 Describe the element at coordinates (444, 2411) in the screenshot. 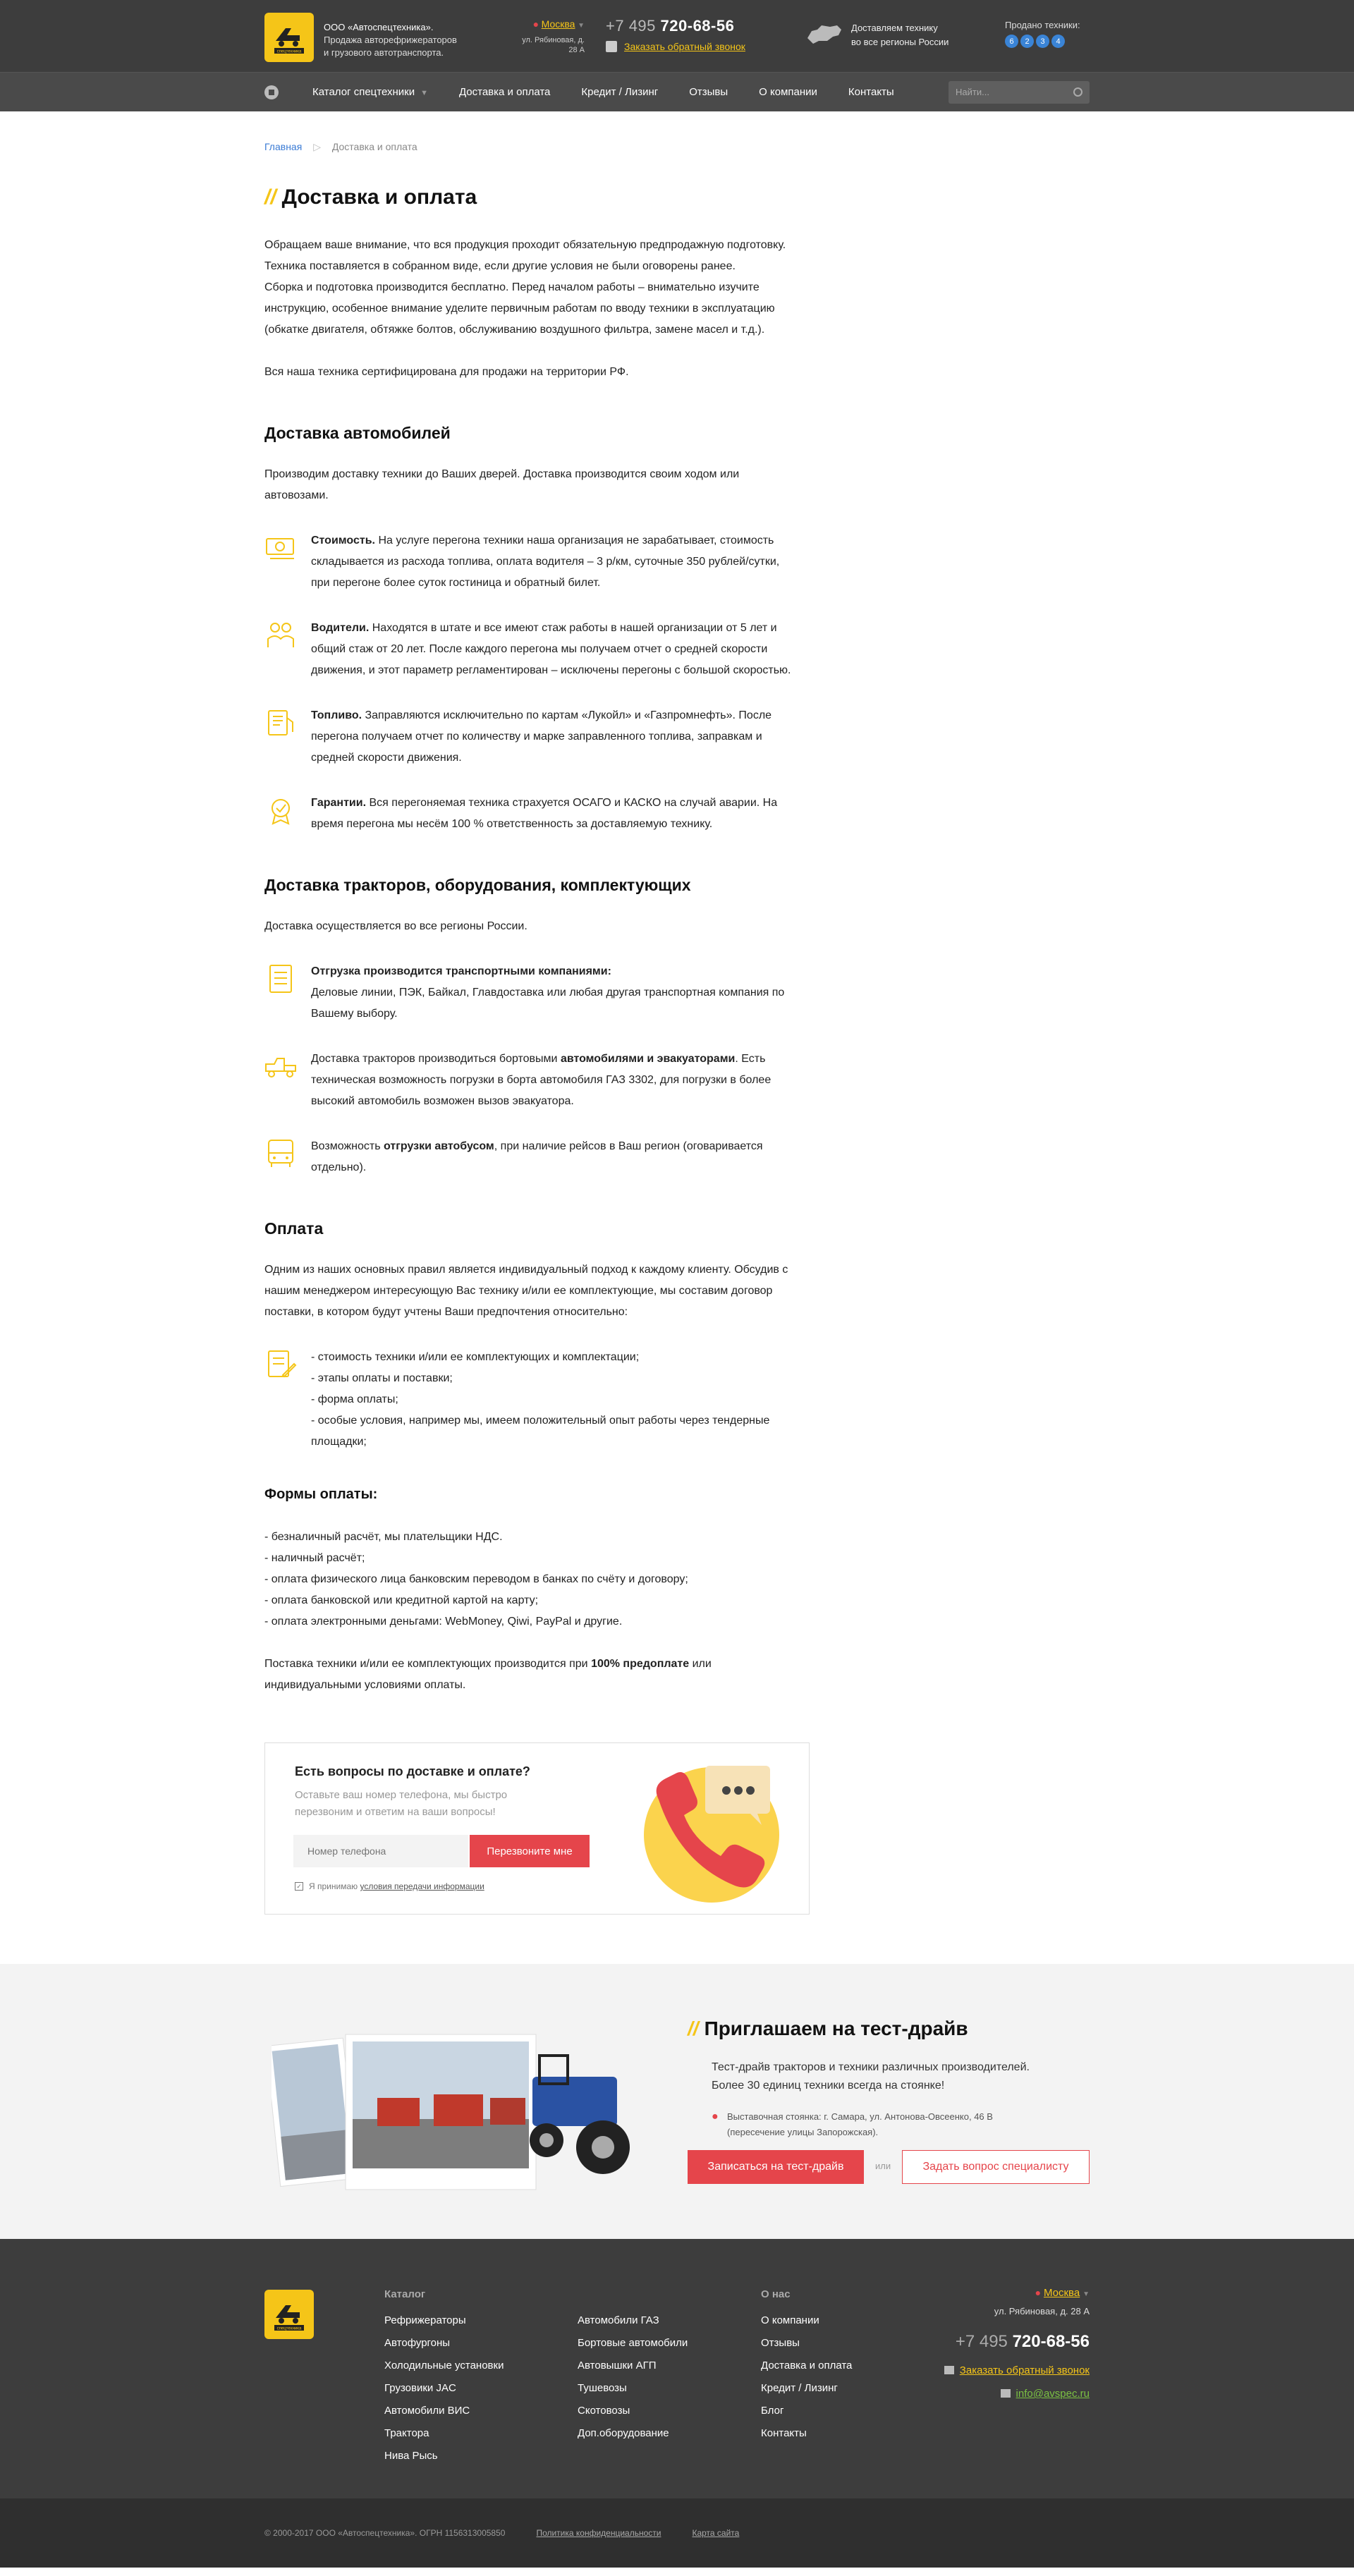

I see `footer-link: Автомобили ВИС` at that location.